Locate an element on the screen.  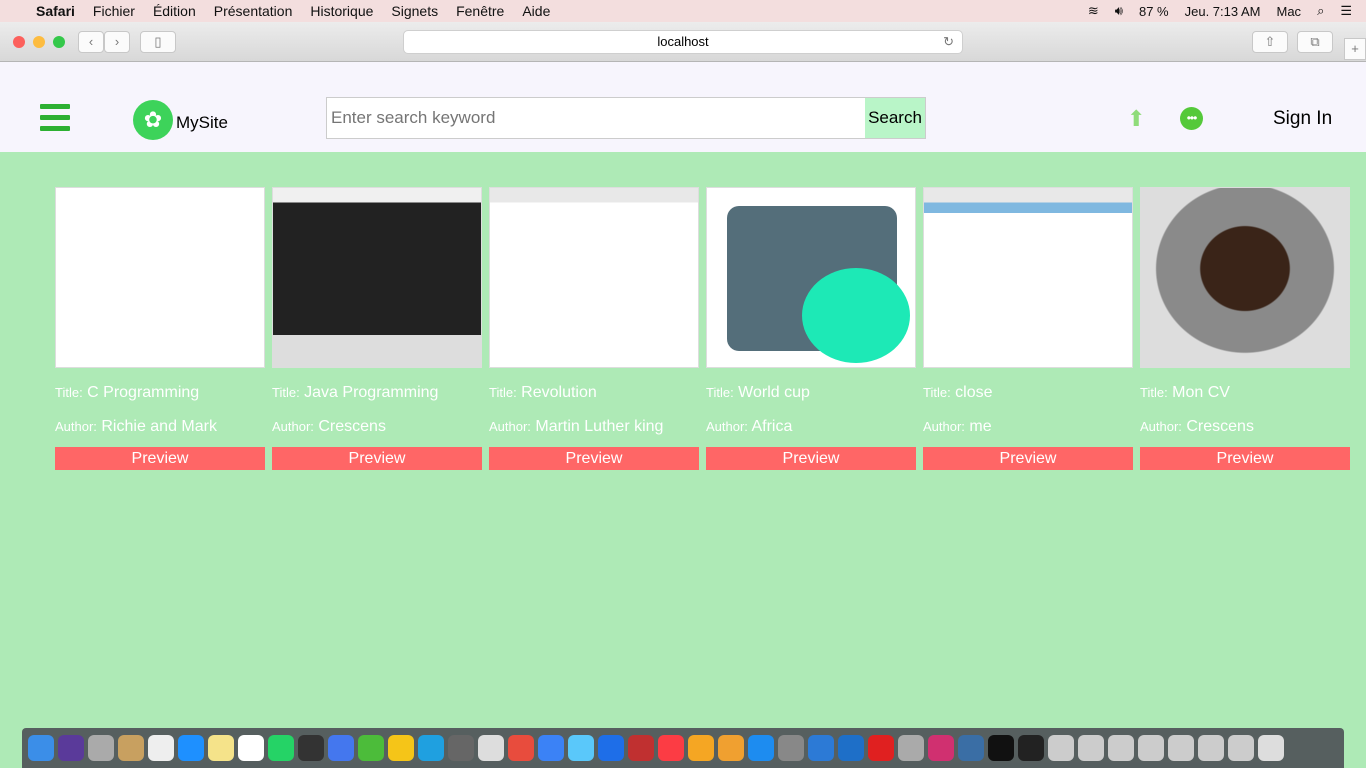
menu-presentation: Présentation is located at coordinates (253, 11).